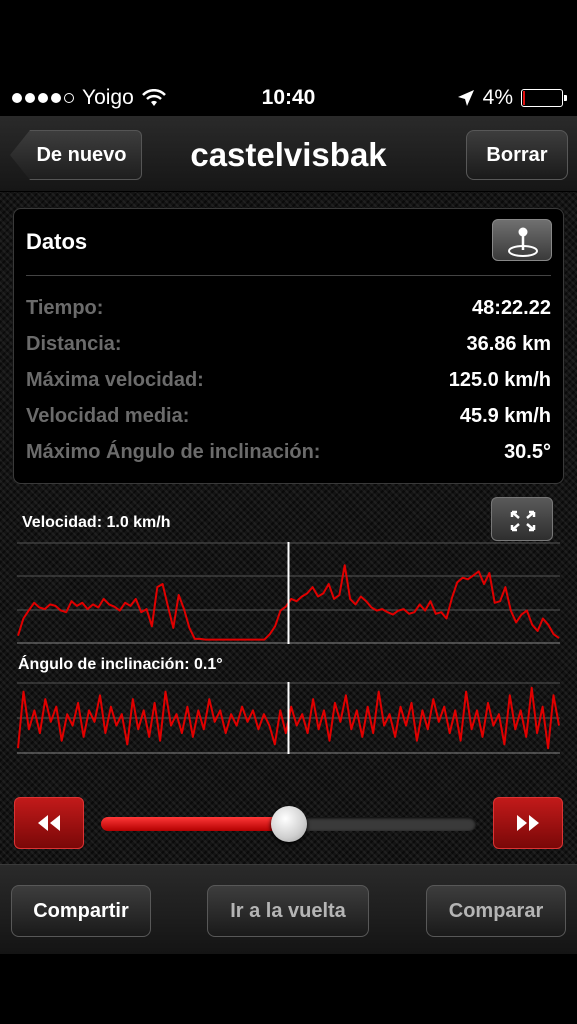  I want to click on data-row-max-lean: Máximo Ángulo de inclinación: 30.5°, so click(288, 455).